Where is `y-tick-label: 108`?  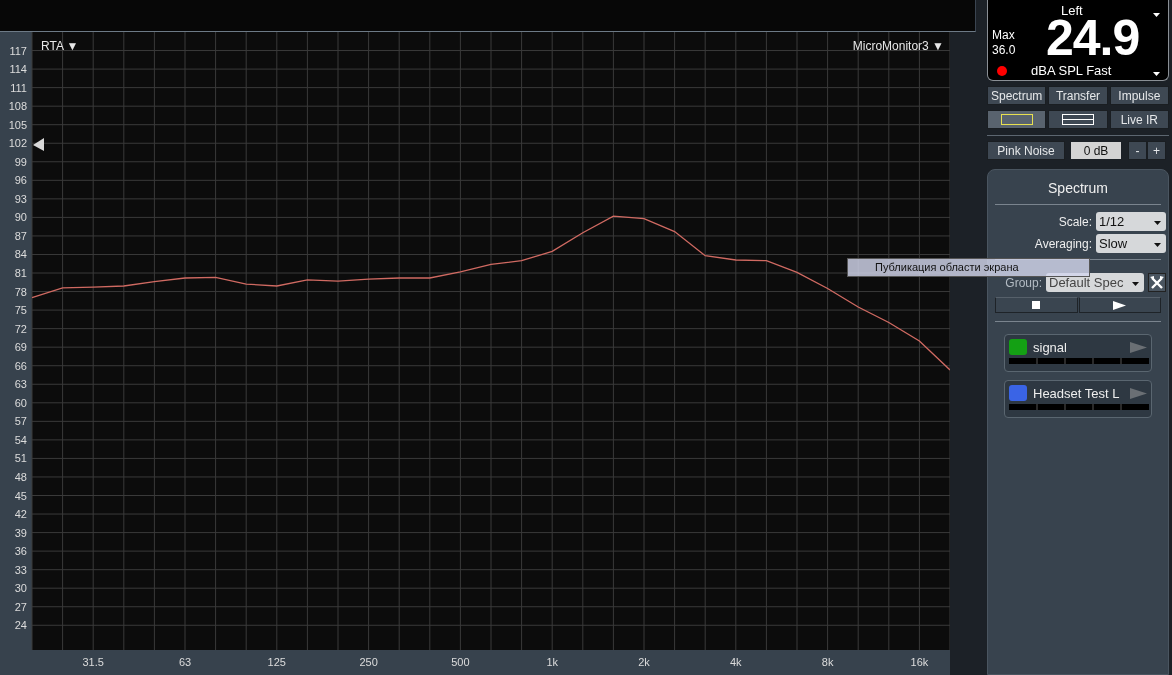 y-tick-label: 108 is located at coordinates (17, 106).